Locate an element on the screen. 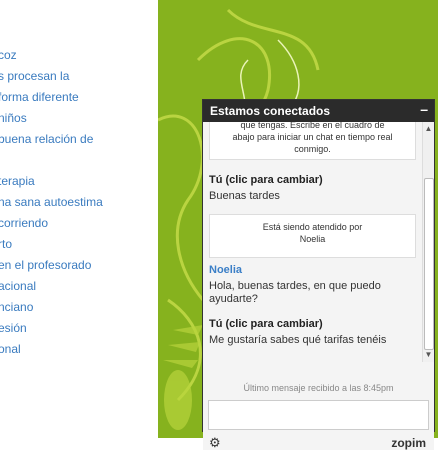 The height and width of the screenshot is (450, 438). chat-input is located at coordinates (318, 415).